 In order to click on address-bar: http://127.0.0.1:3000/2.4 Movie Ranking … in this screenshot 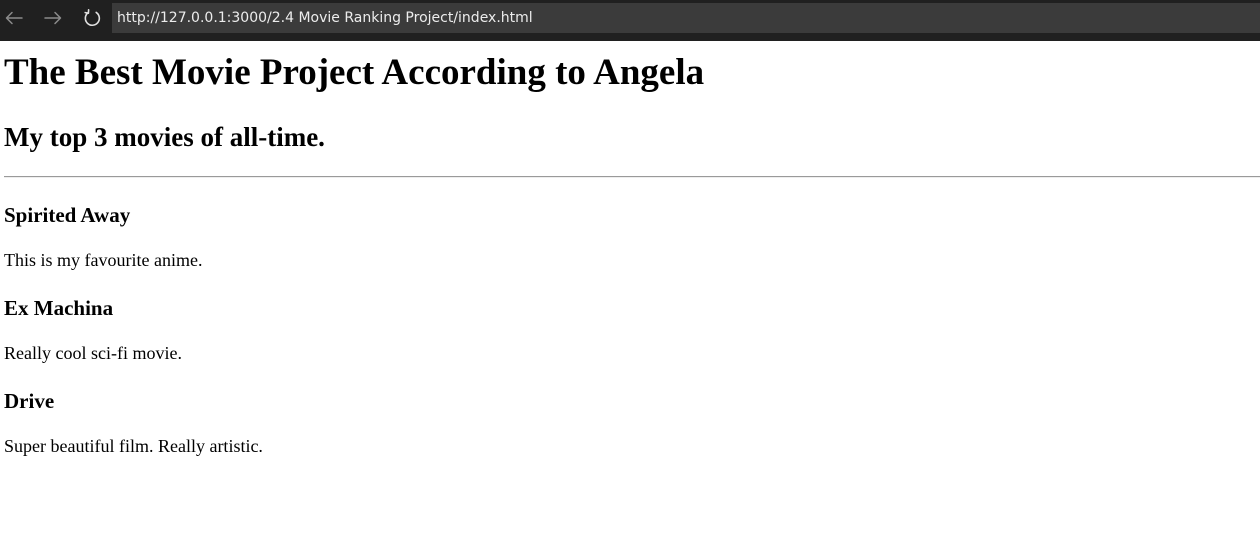, I will do `click(686, 18)`.